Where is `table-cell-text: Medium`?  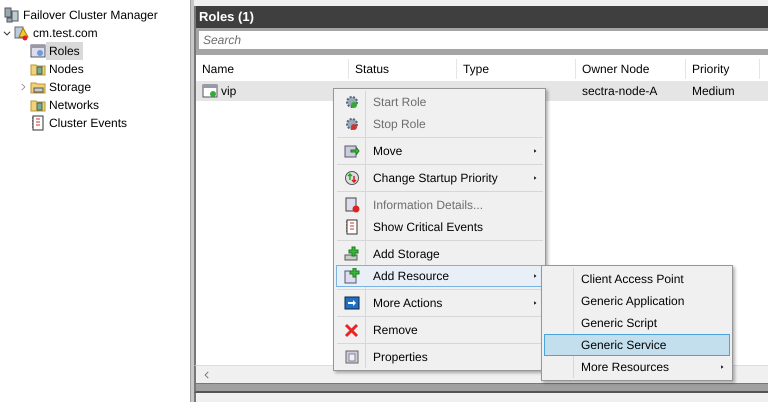
table-cell-text: Medium is located at coordinates (713, 91).